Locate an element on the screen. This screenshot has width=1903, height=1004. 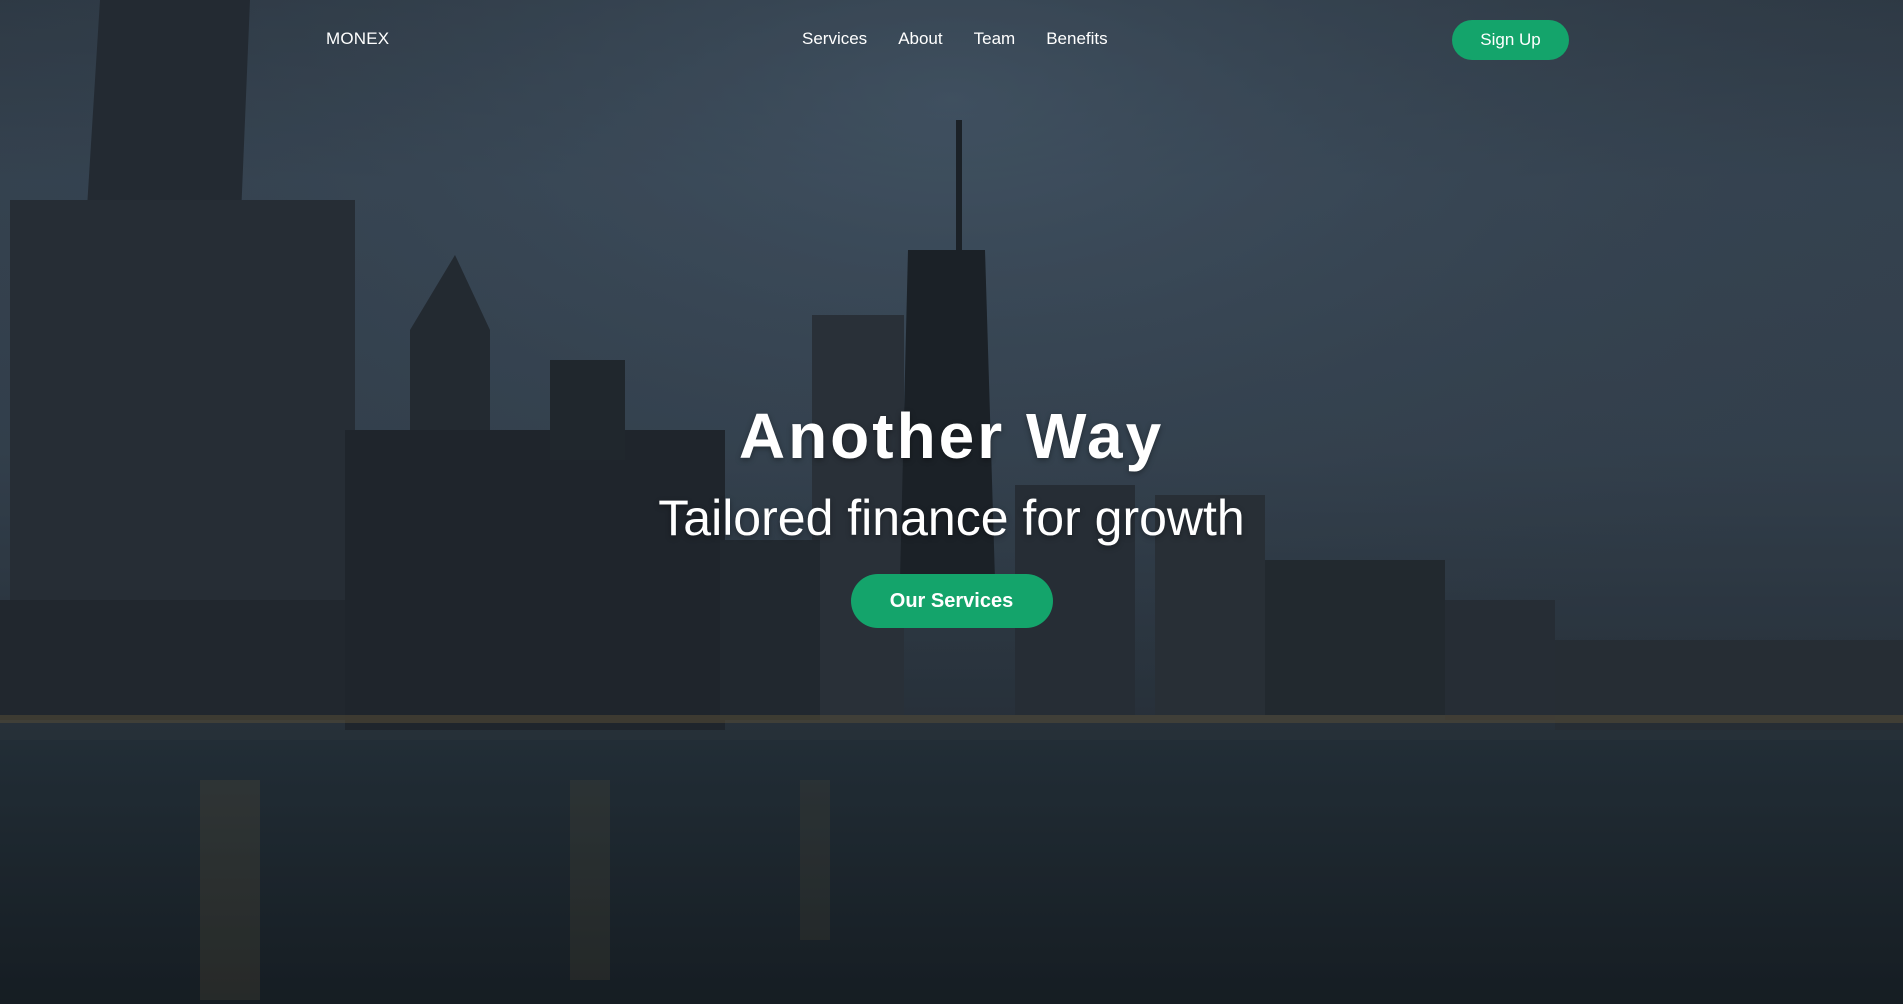
nav-link-team: Team is located at coordinates (995, 39).